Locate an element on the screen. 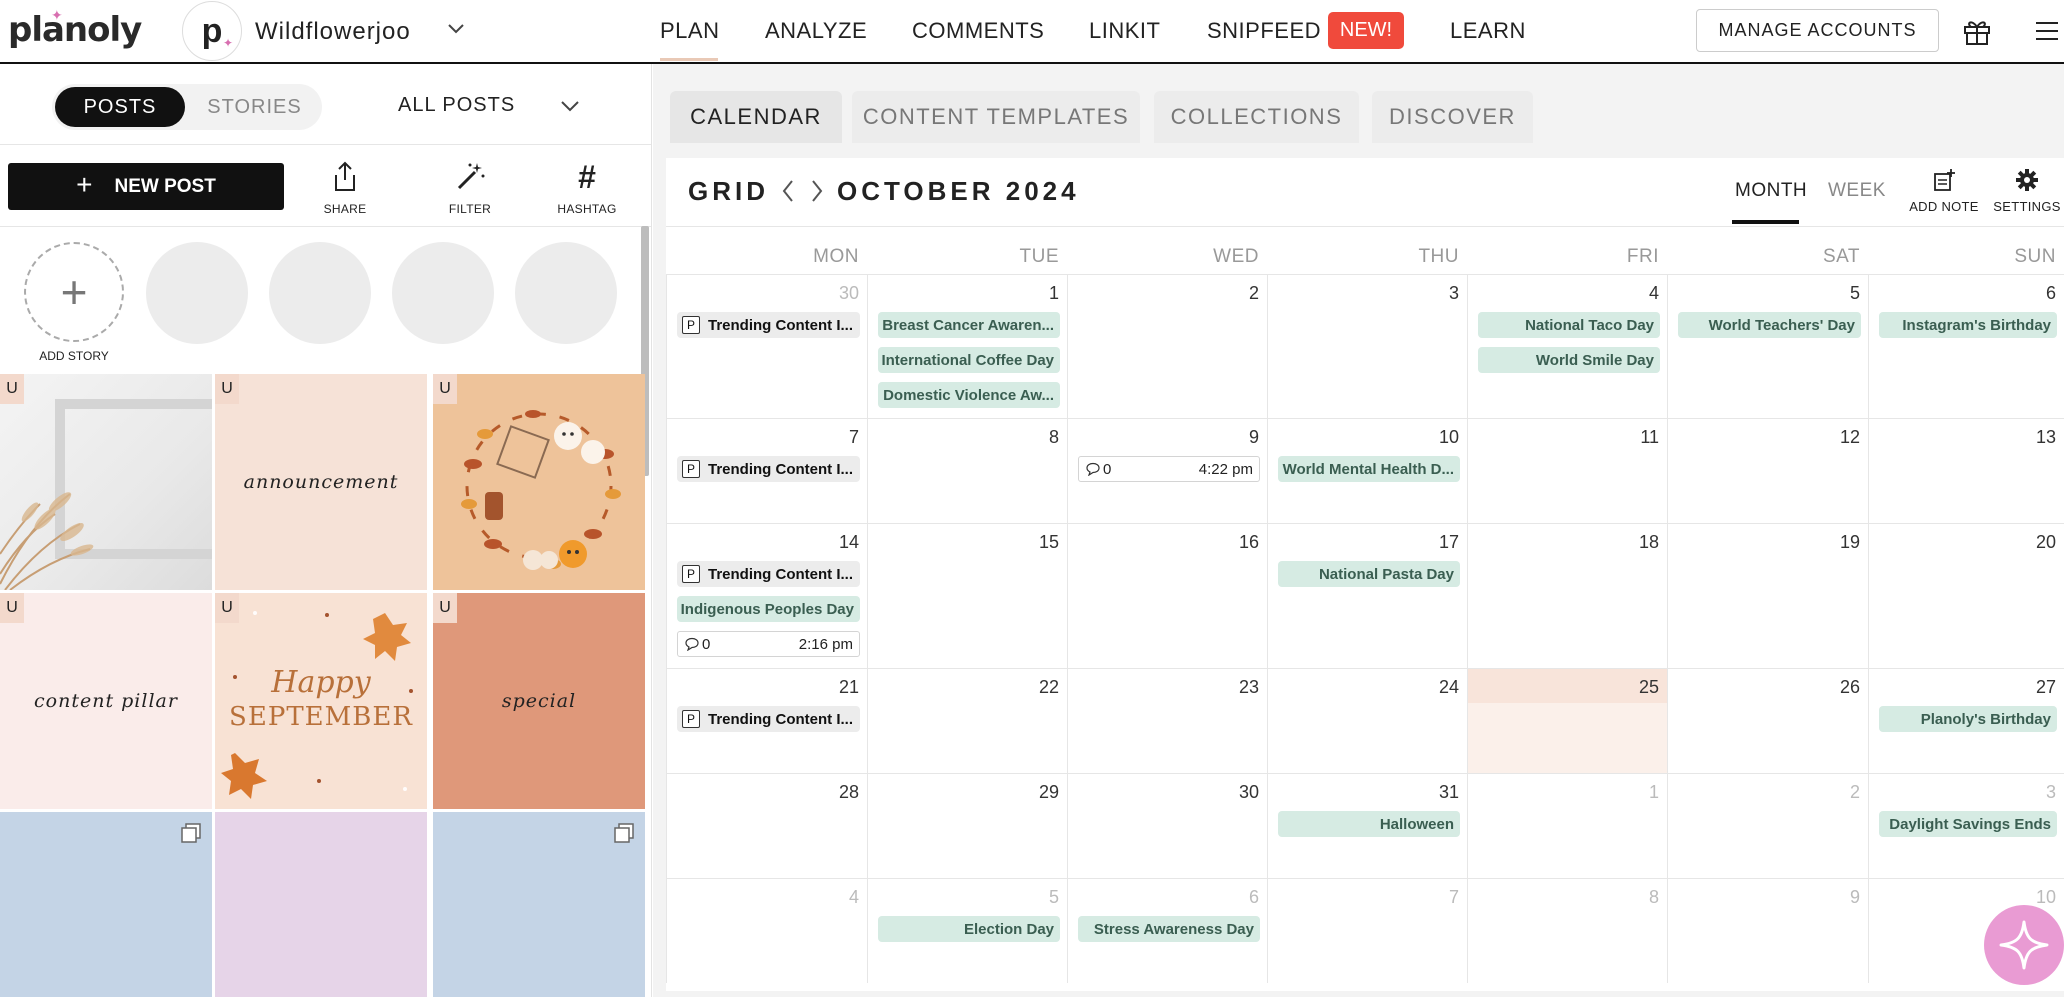 This screenshot has width=2064, height=997. calendar-day: 18 is located at coordinates (1567, 595).